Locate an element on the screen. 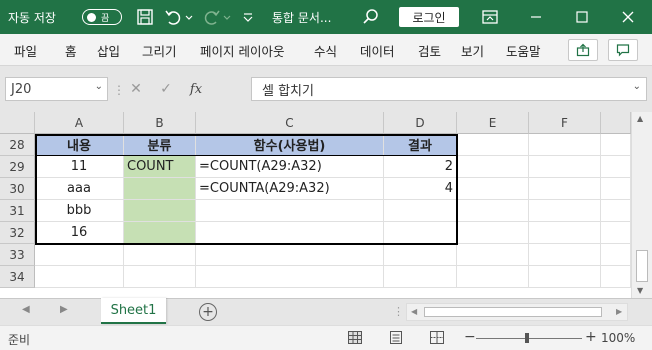  cell-e30 is located at coordinates (493, 189).